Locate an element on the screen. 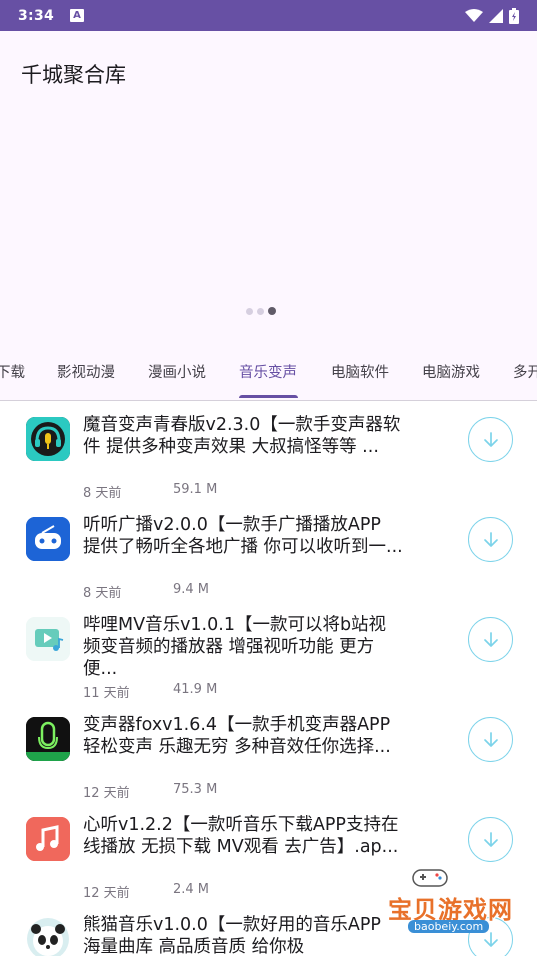 The height and width of the screenshot is (956, 537). item-size: 2.4 M is located at coordinates (191, 889).